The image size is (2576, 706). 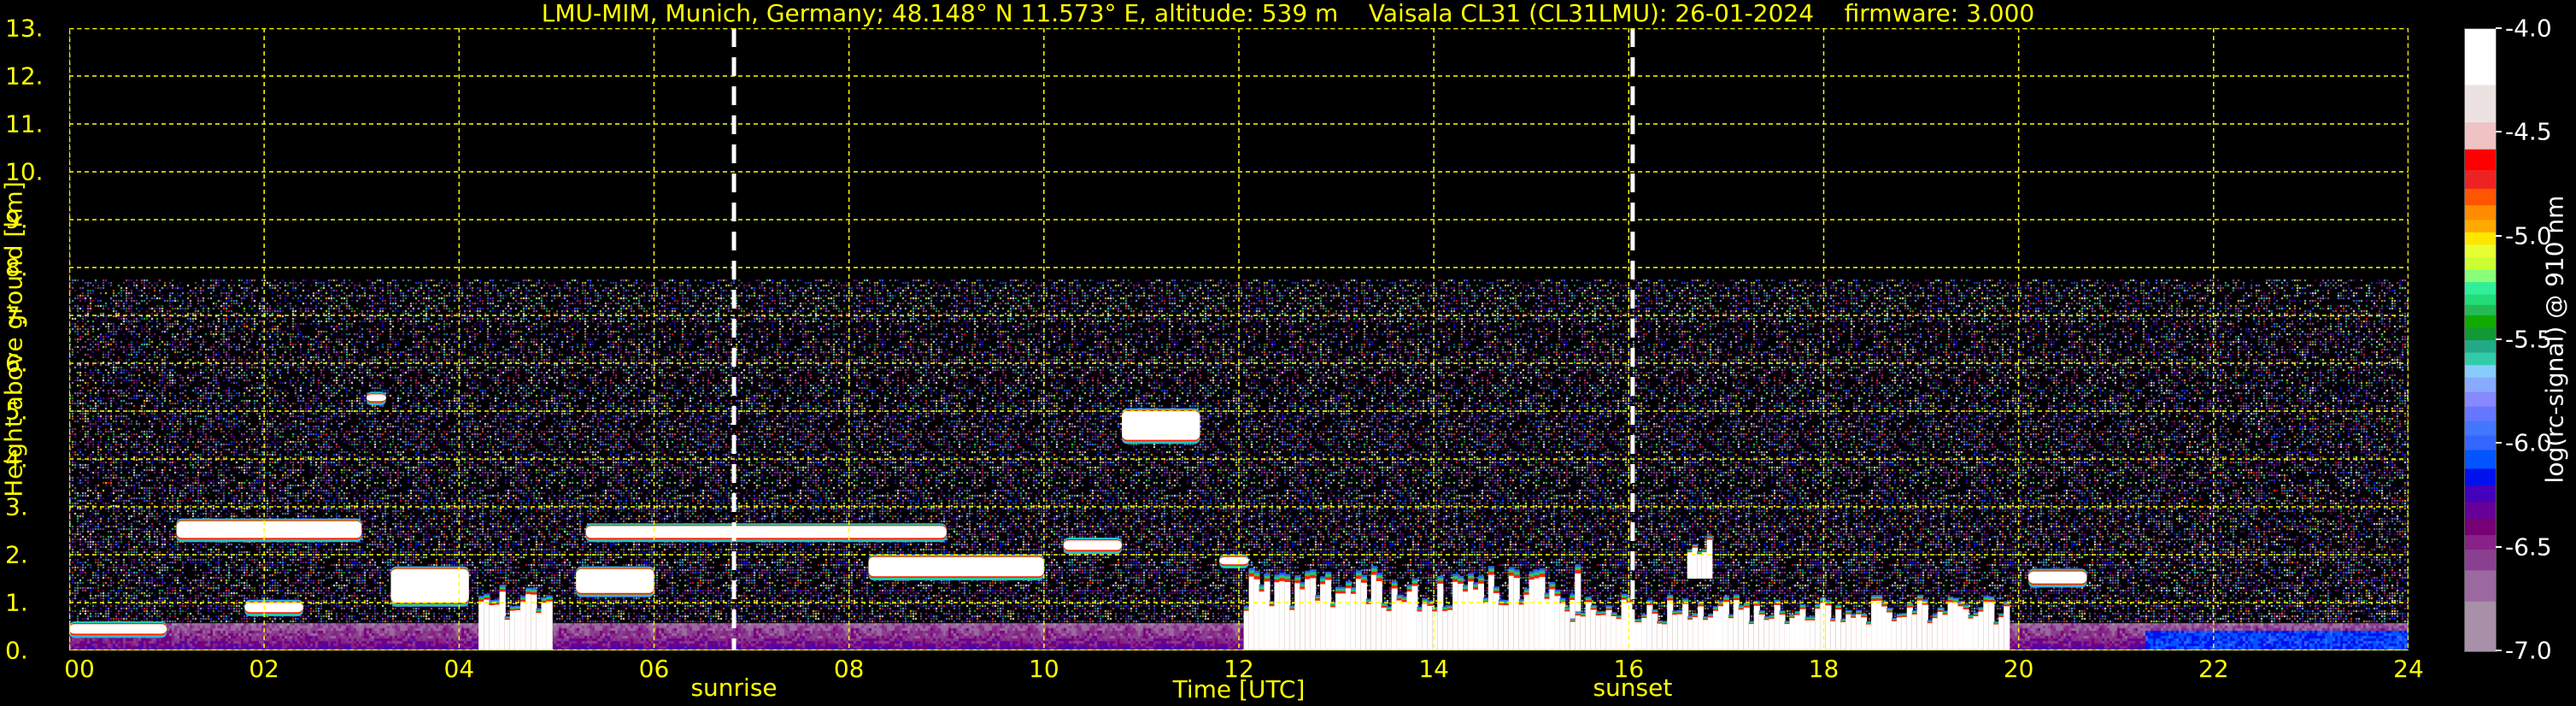 What do you see at coordinates (2057, 578) in the screenshot?
I see `feature-cloud-1-5km-20h` at bounding box center [2057, 578].